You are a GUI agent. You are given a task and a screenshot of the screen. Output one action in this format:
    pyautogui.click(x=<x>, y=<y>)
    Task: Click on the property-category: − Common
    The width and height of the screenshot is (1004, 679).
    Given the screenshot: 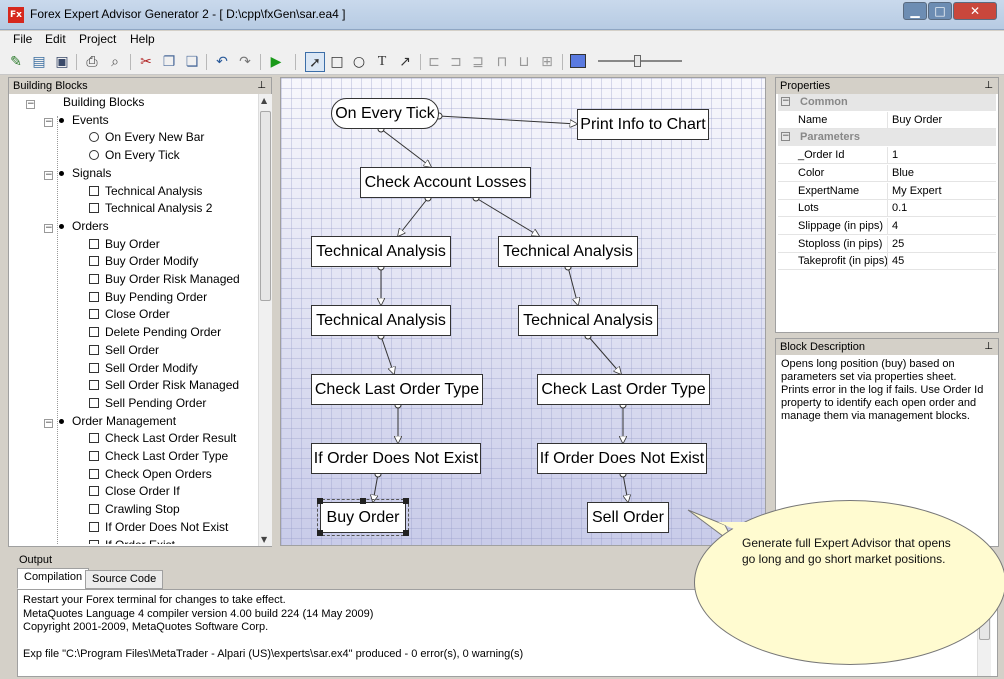 What is the action you would take?
    pyautogui.click(x=887, y=102)
    